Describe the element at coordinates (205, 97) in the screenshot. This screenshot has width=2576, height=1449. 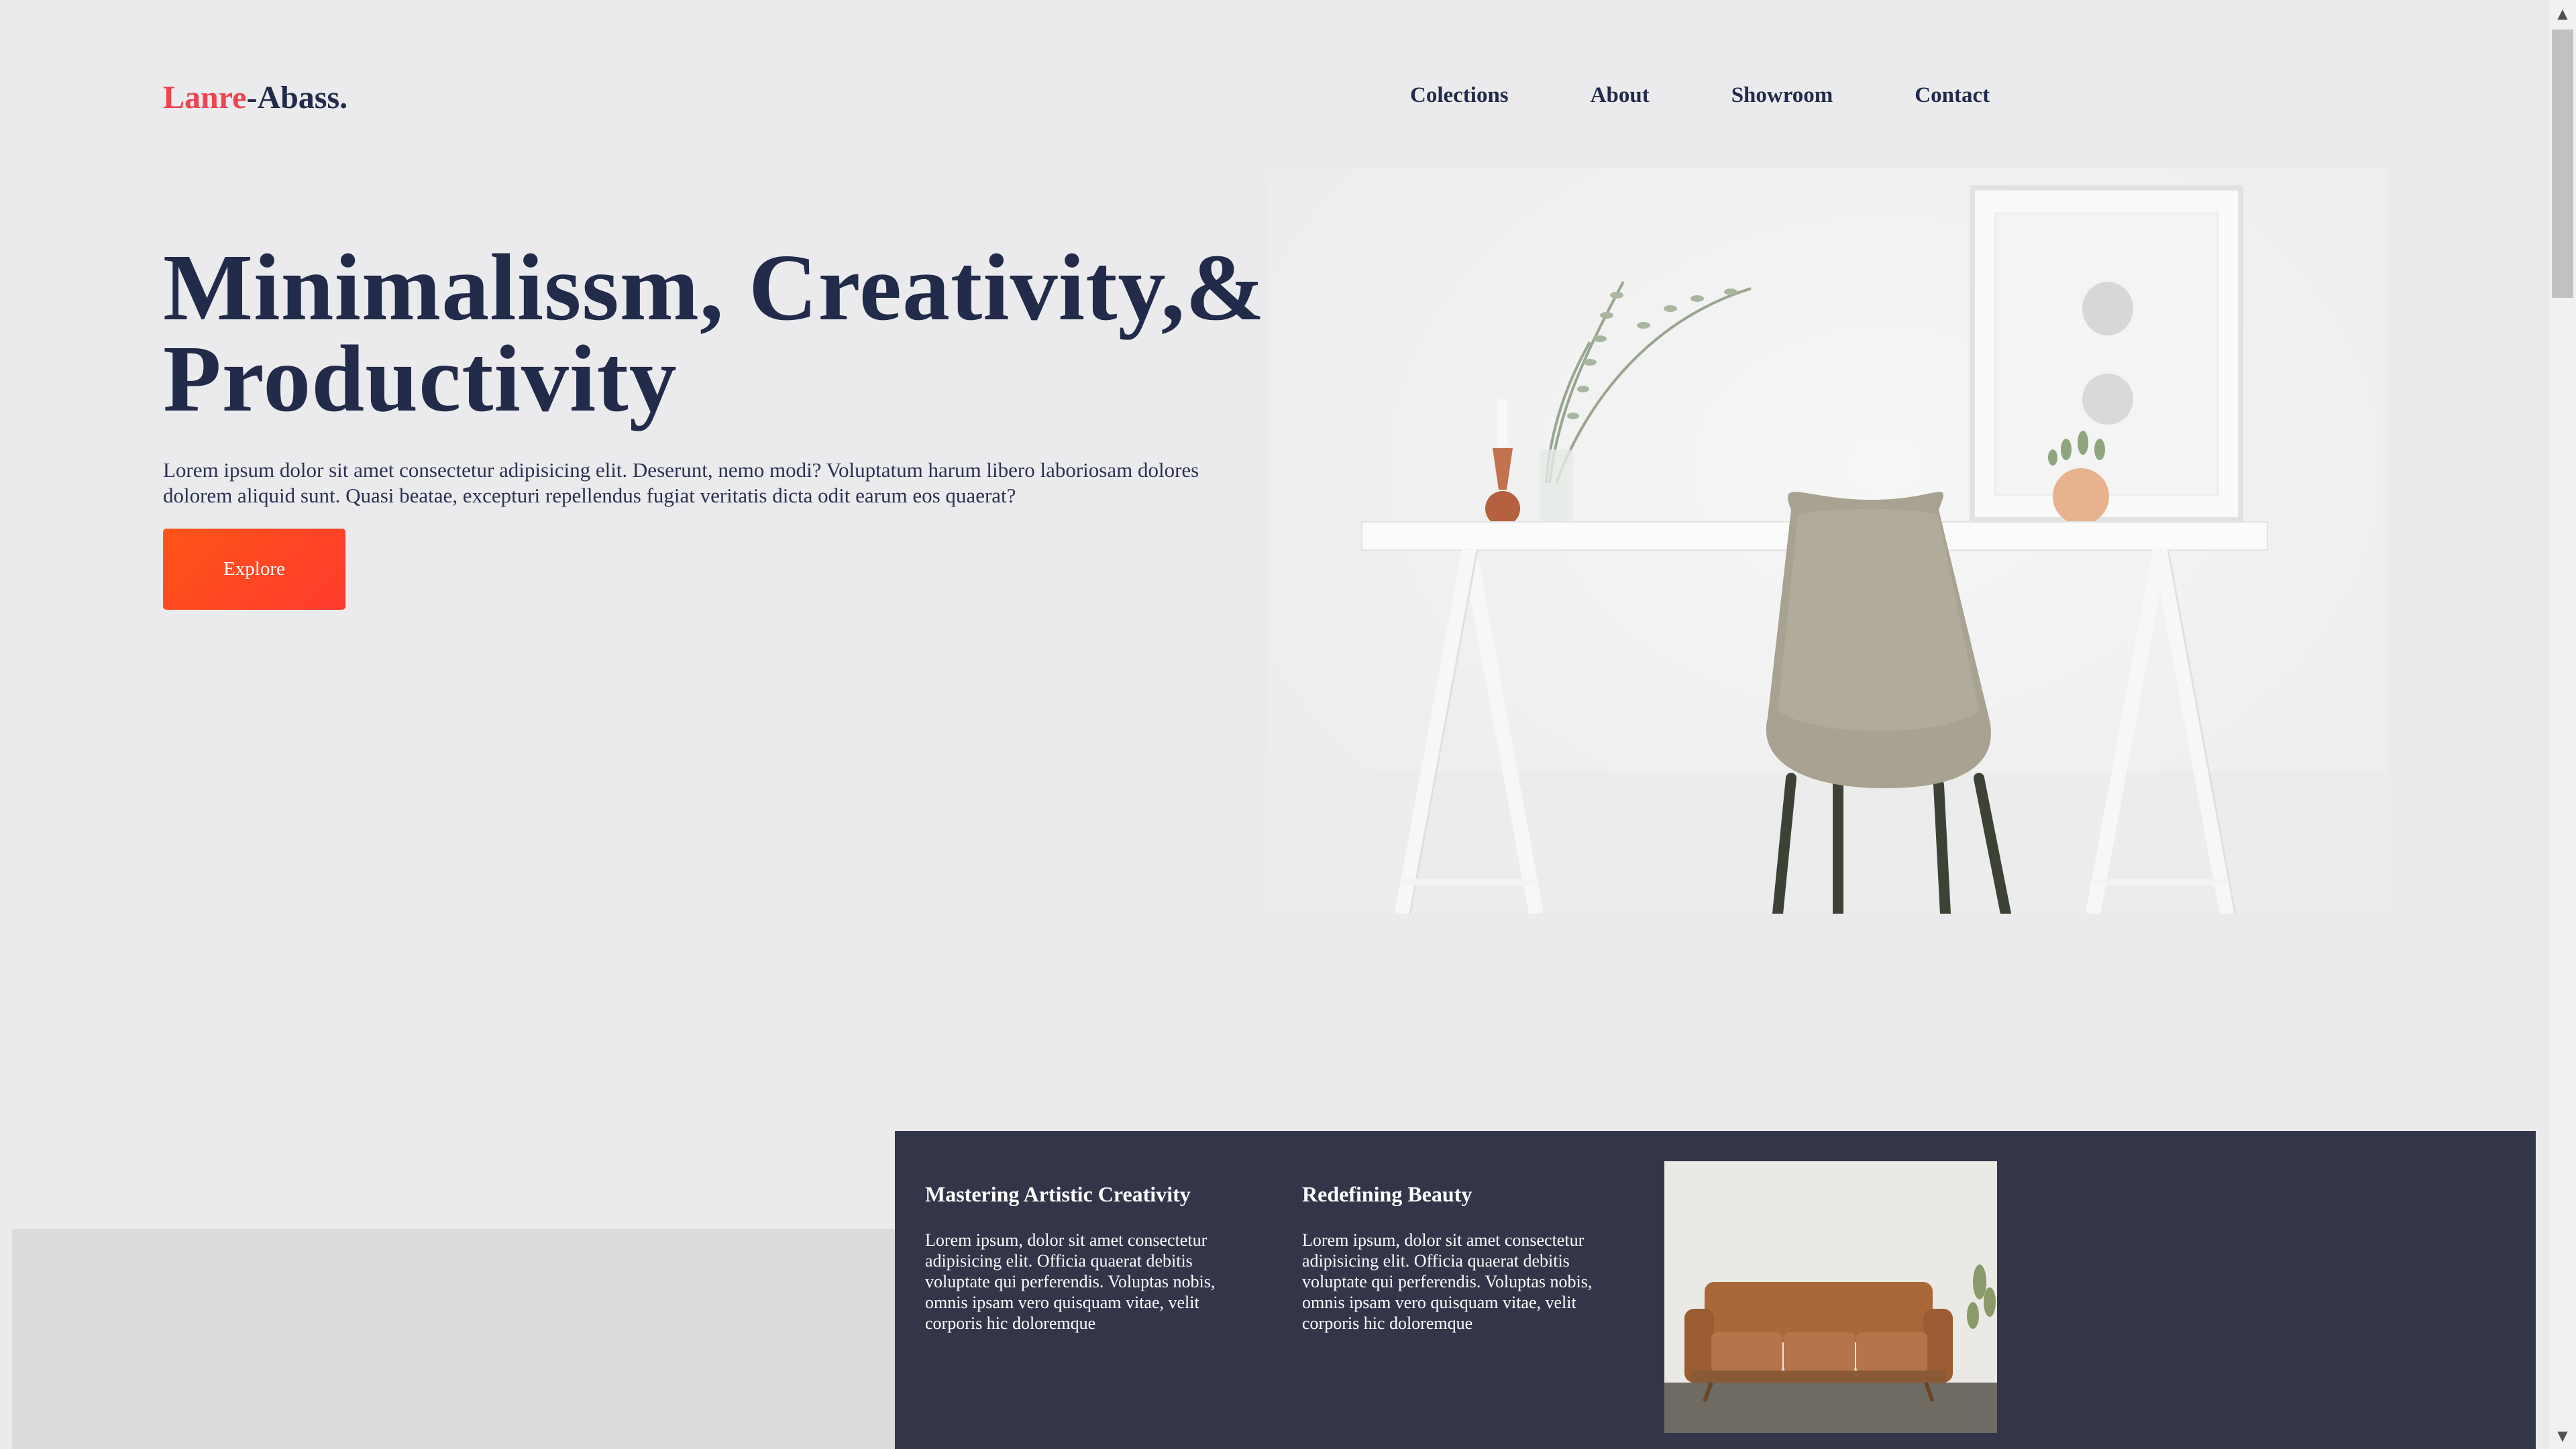
I see `brand-logo-first: Lanre` at that location.